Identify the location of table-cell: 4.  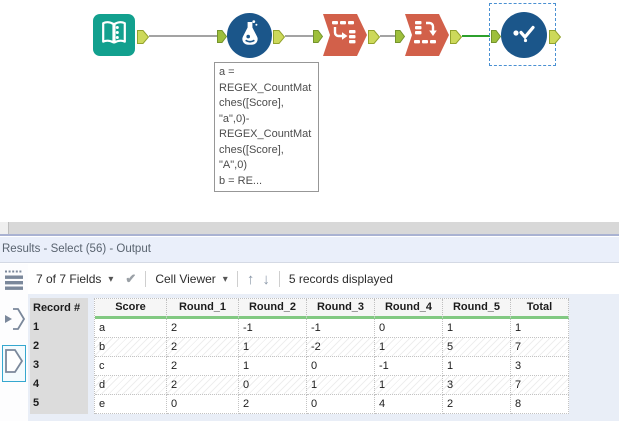
(409, 404).